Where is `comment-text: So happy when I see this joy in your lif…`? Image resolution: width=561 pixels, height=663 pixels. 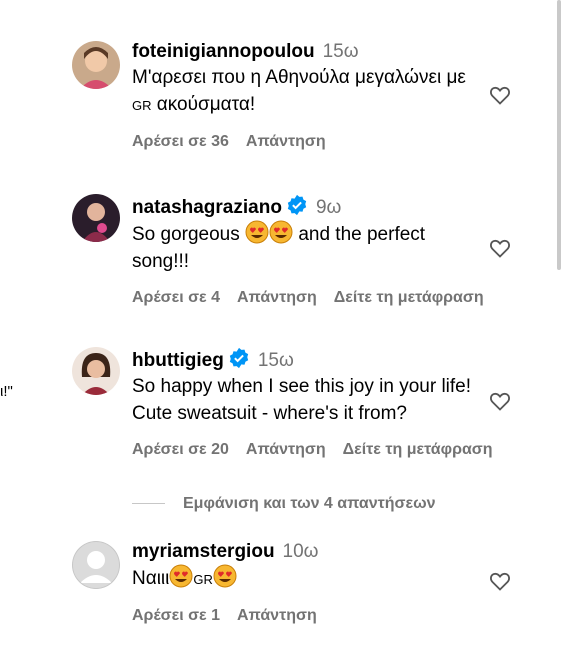 comment-text: So happy when I see this joy in your lif… is located at coordinates (302, 400).